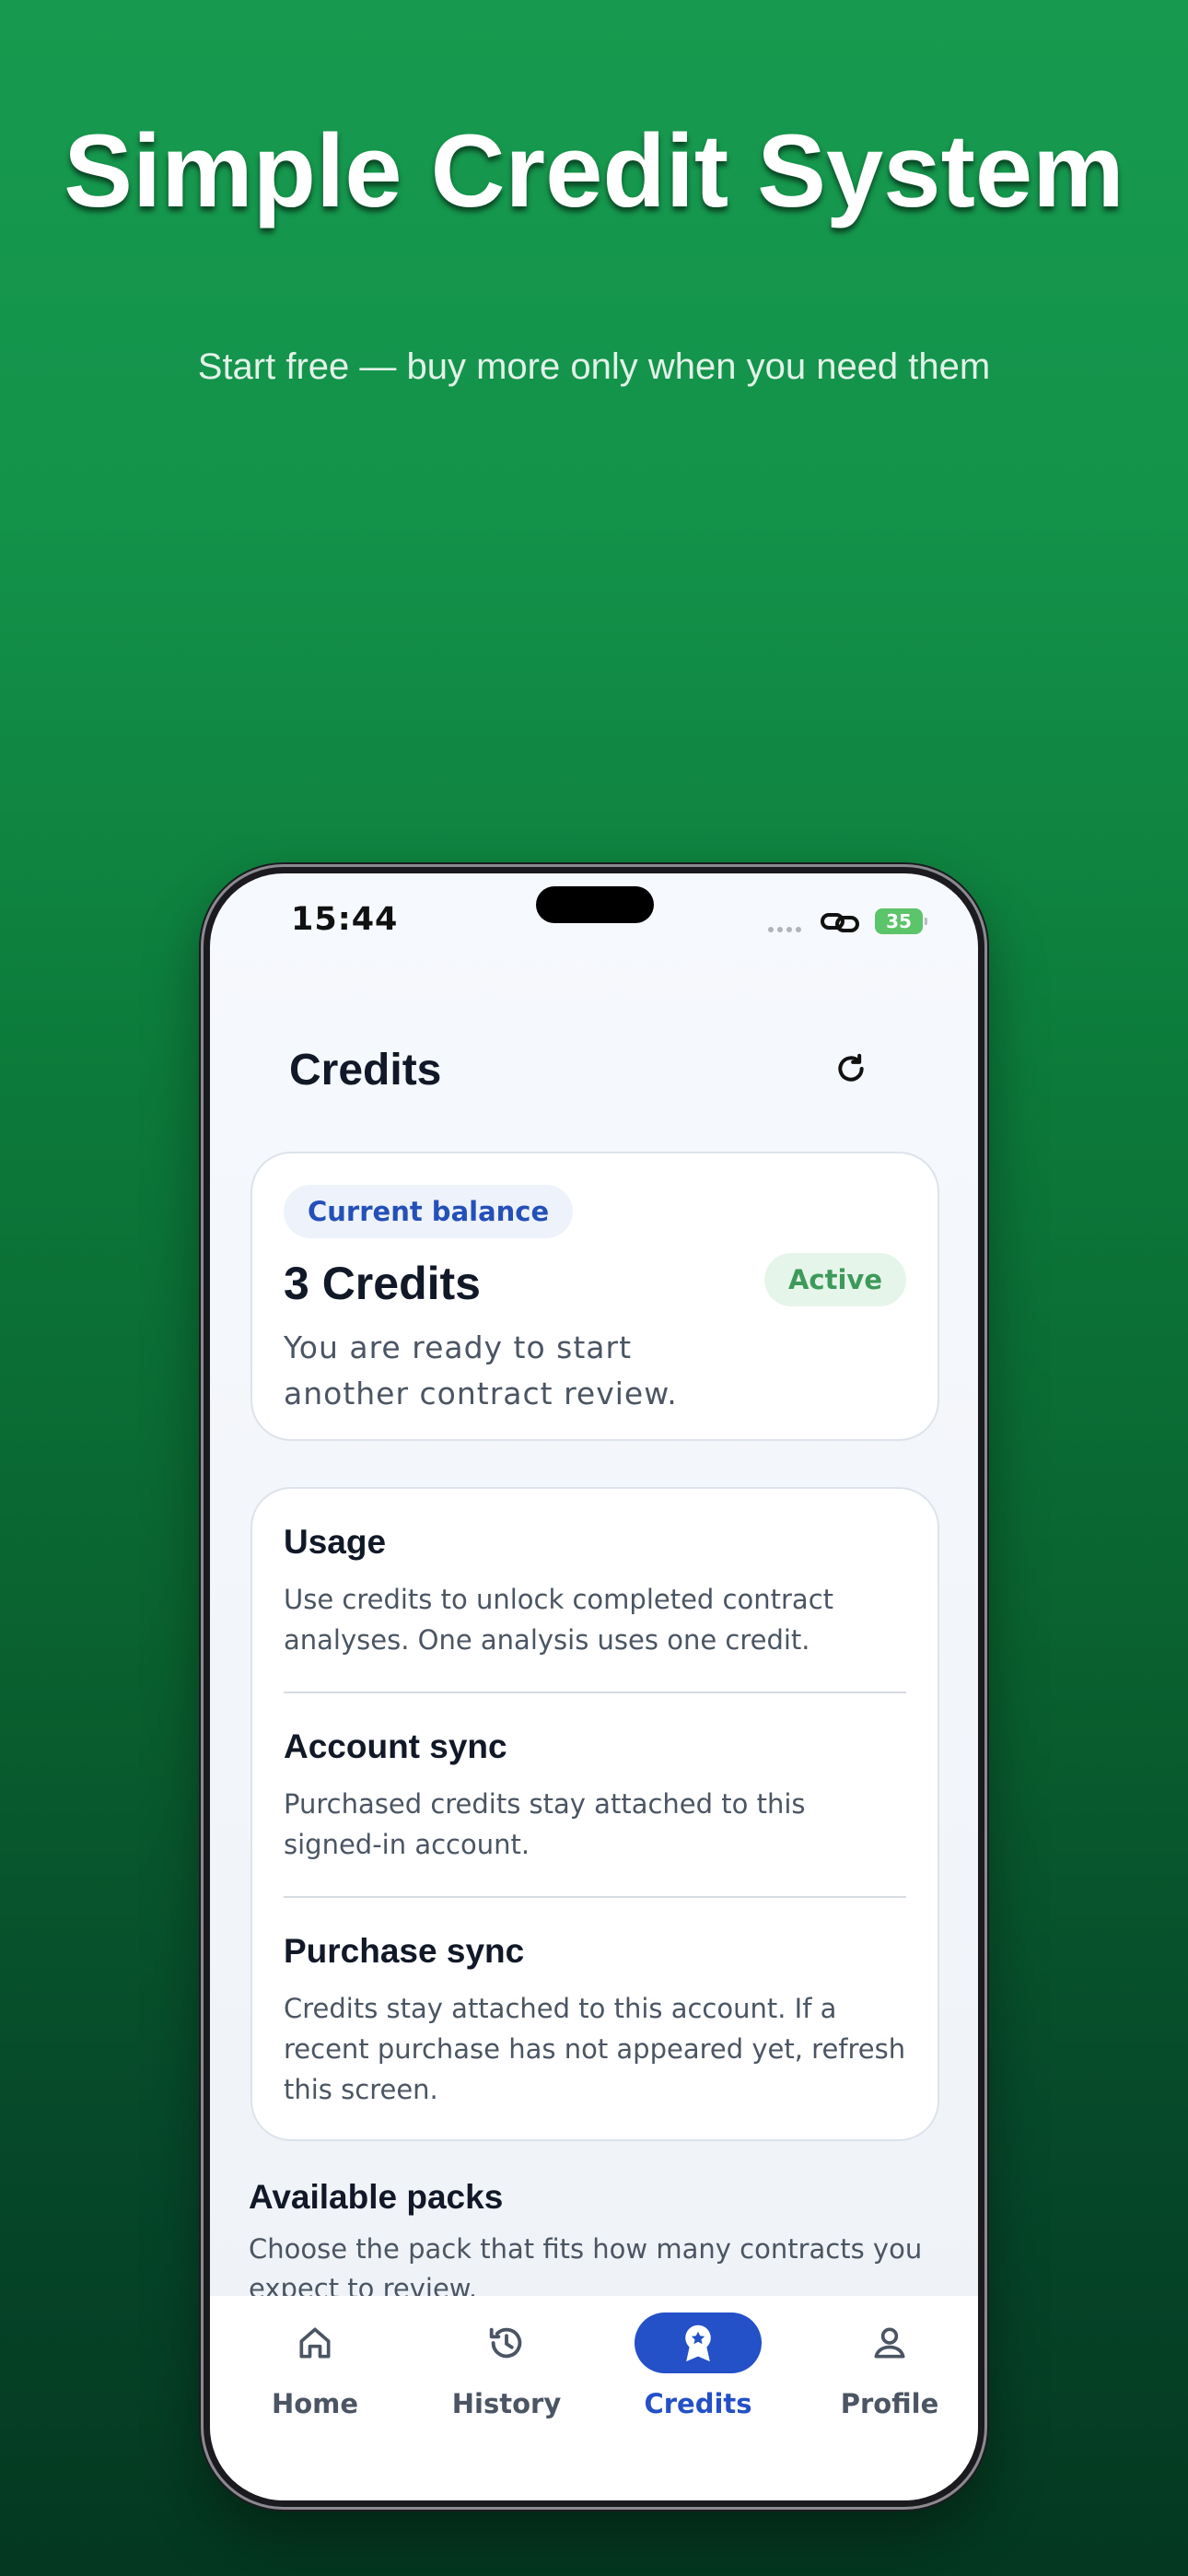  Describe the element at coordinates (505, 2343) in the screenshot. I see `history-icon` at that location.